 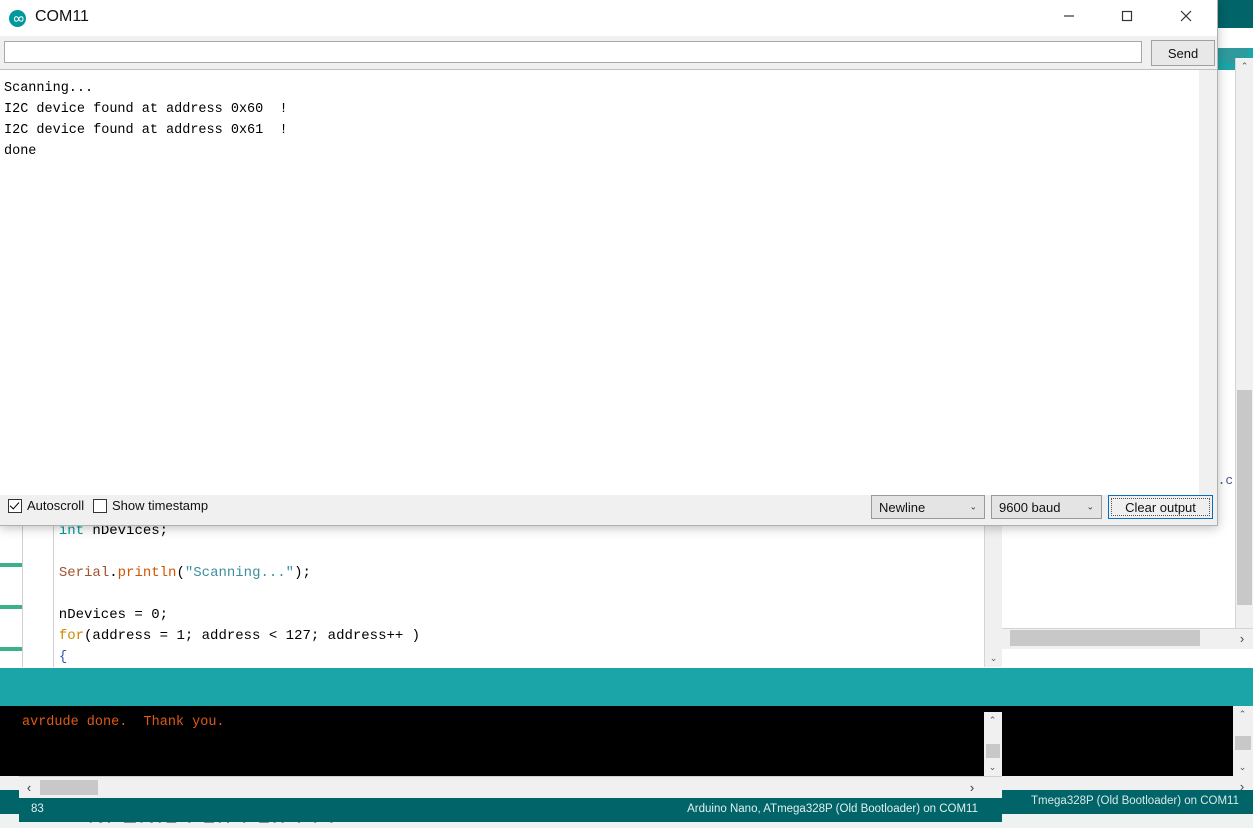 What do you see at coordinates (993, 594) in the screenshot?
I see `editor-vscrollbar: ⌄` at bounding box center [993, 594].